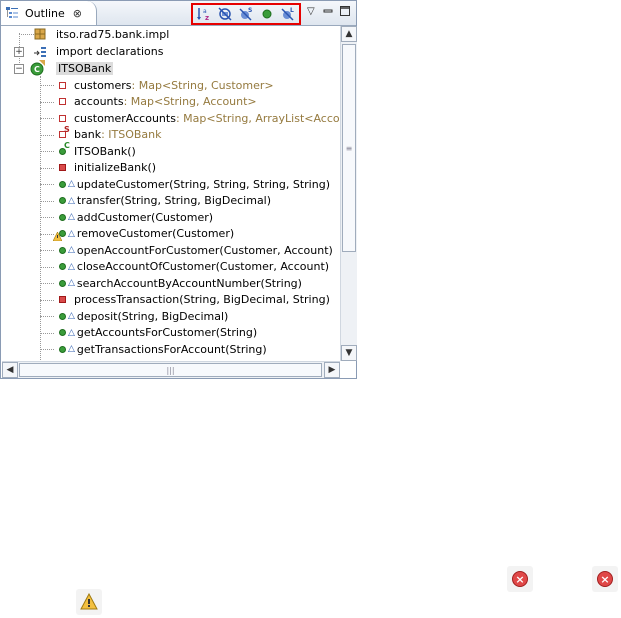 This screenshot has height=618, width=621. What do you see at coordinates (332, 370) in the screenshot?
I see `scroll-right-button: ▶` at bounding box center [332, 370].